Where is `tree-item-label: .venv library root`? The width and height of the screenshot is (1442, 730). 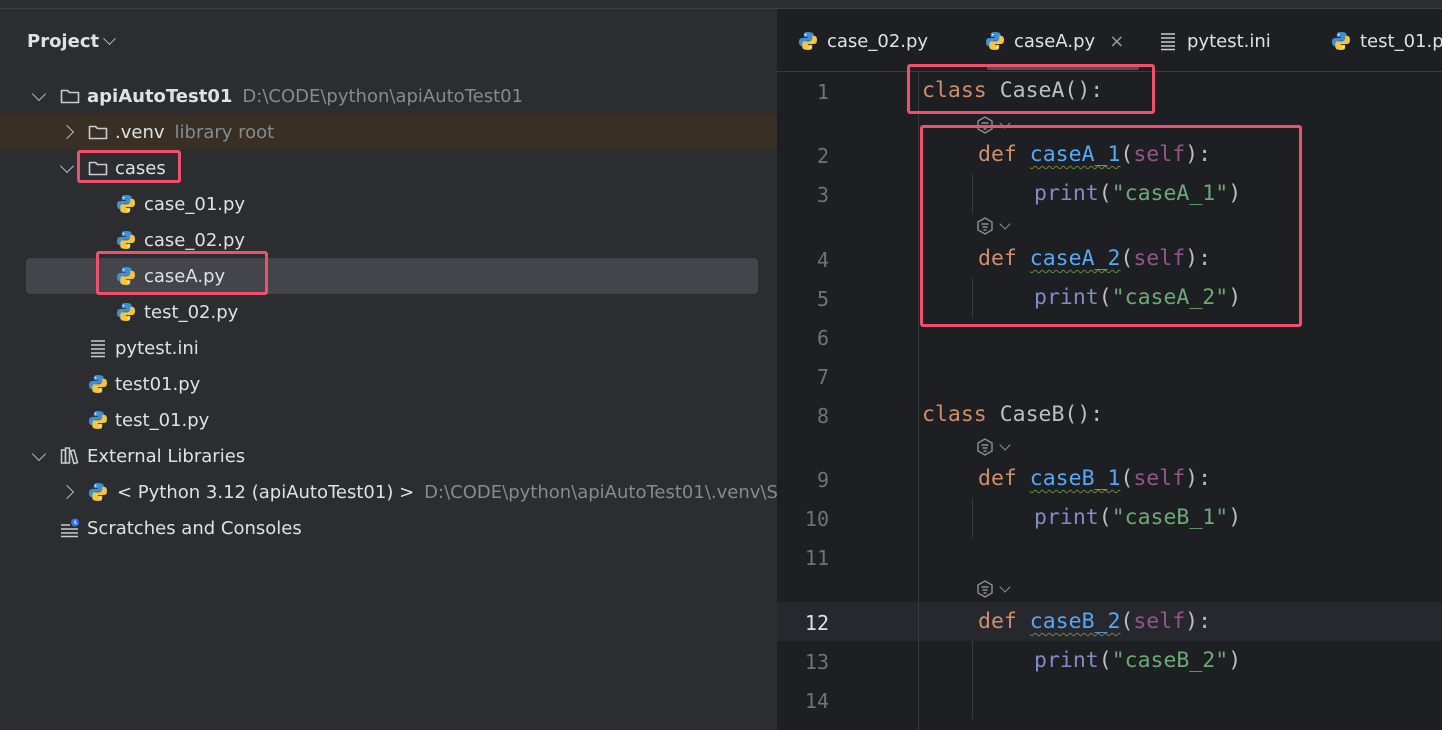 tree-item-label: .venv library root is located at coordinates (195, 132).